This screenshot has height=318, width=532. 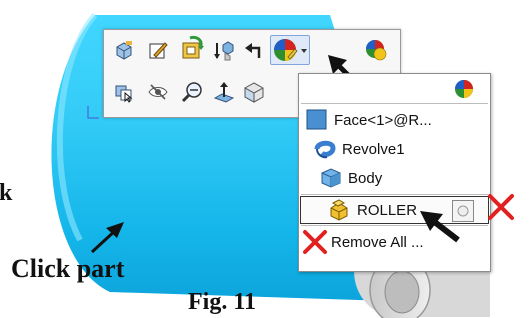 I want to click on figure-caption: Fig. 11, so click(x=222, y=302).